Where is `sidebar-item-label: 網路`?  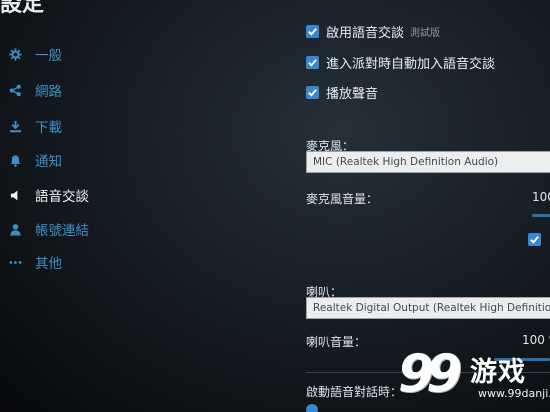
sidebar-item-label: 網路 is located at coordinates (48, 92).